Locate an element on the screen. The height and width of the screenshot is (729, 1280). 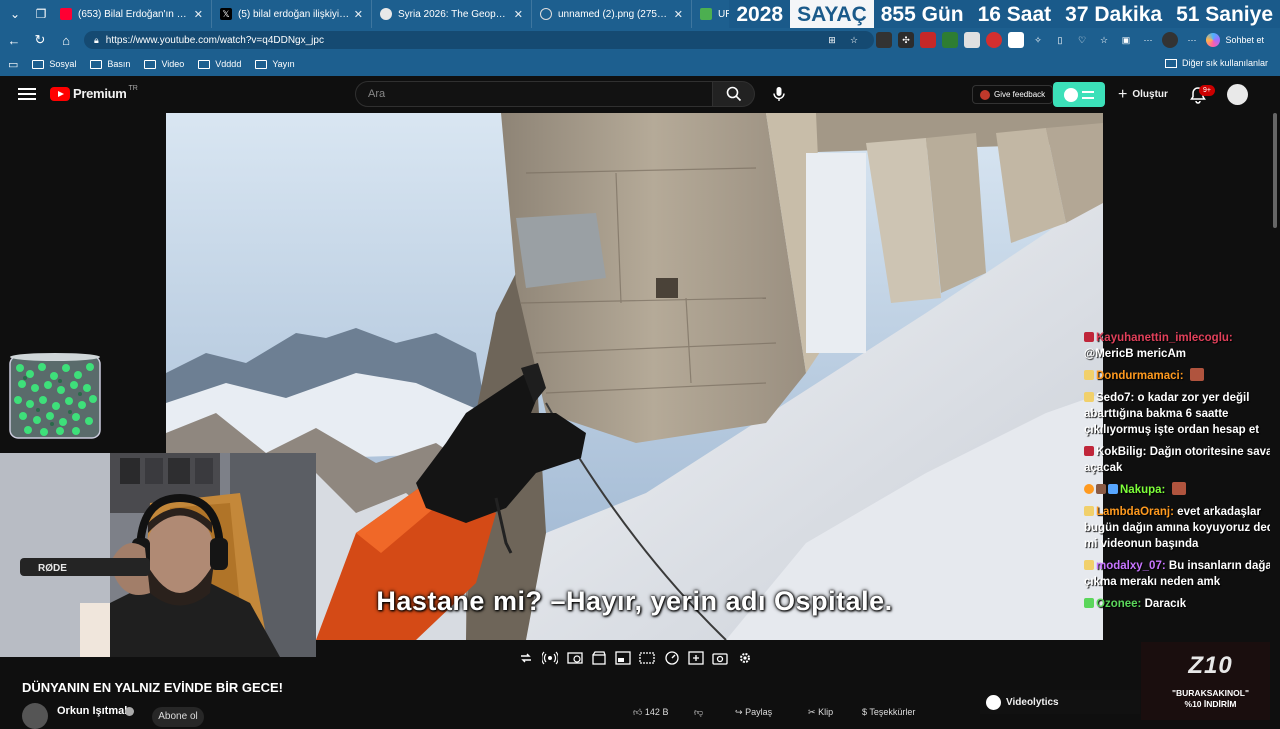
bookmark-folder: Yayın is located at coordinates (275, 64).